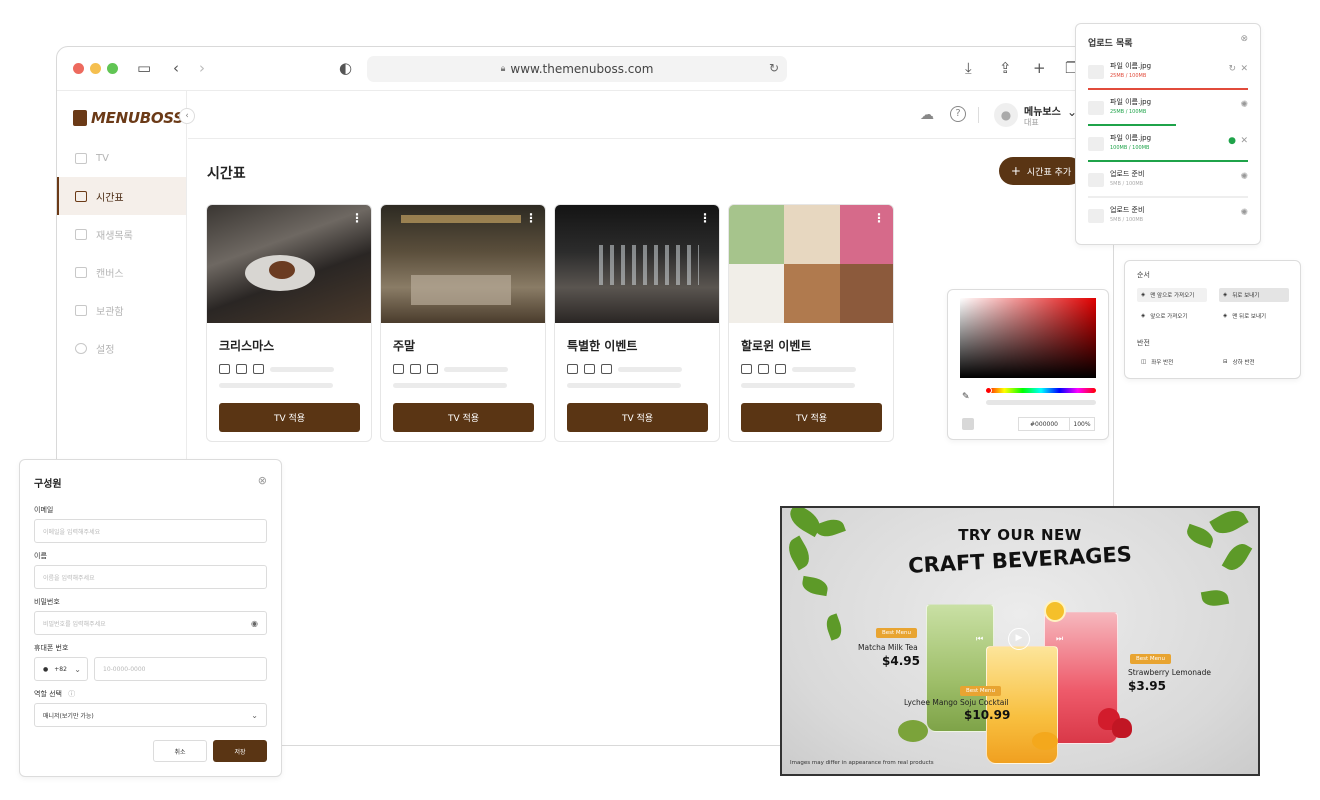  What do you see at coordinates (345, 68) in the screenshot?
I see `shield-icon: ◐` at bounding box center [345, 68].